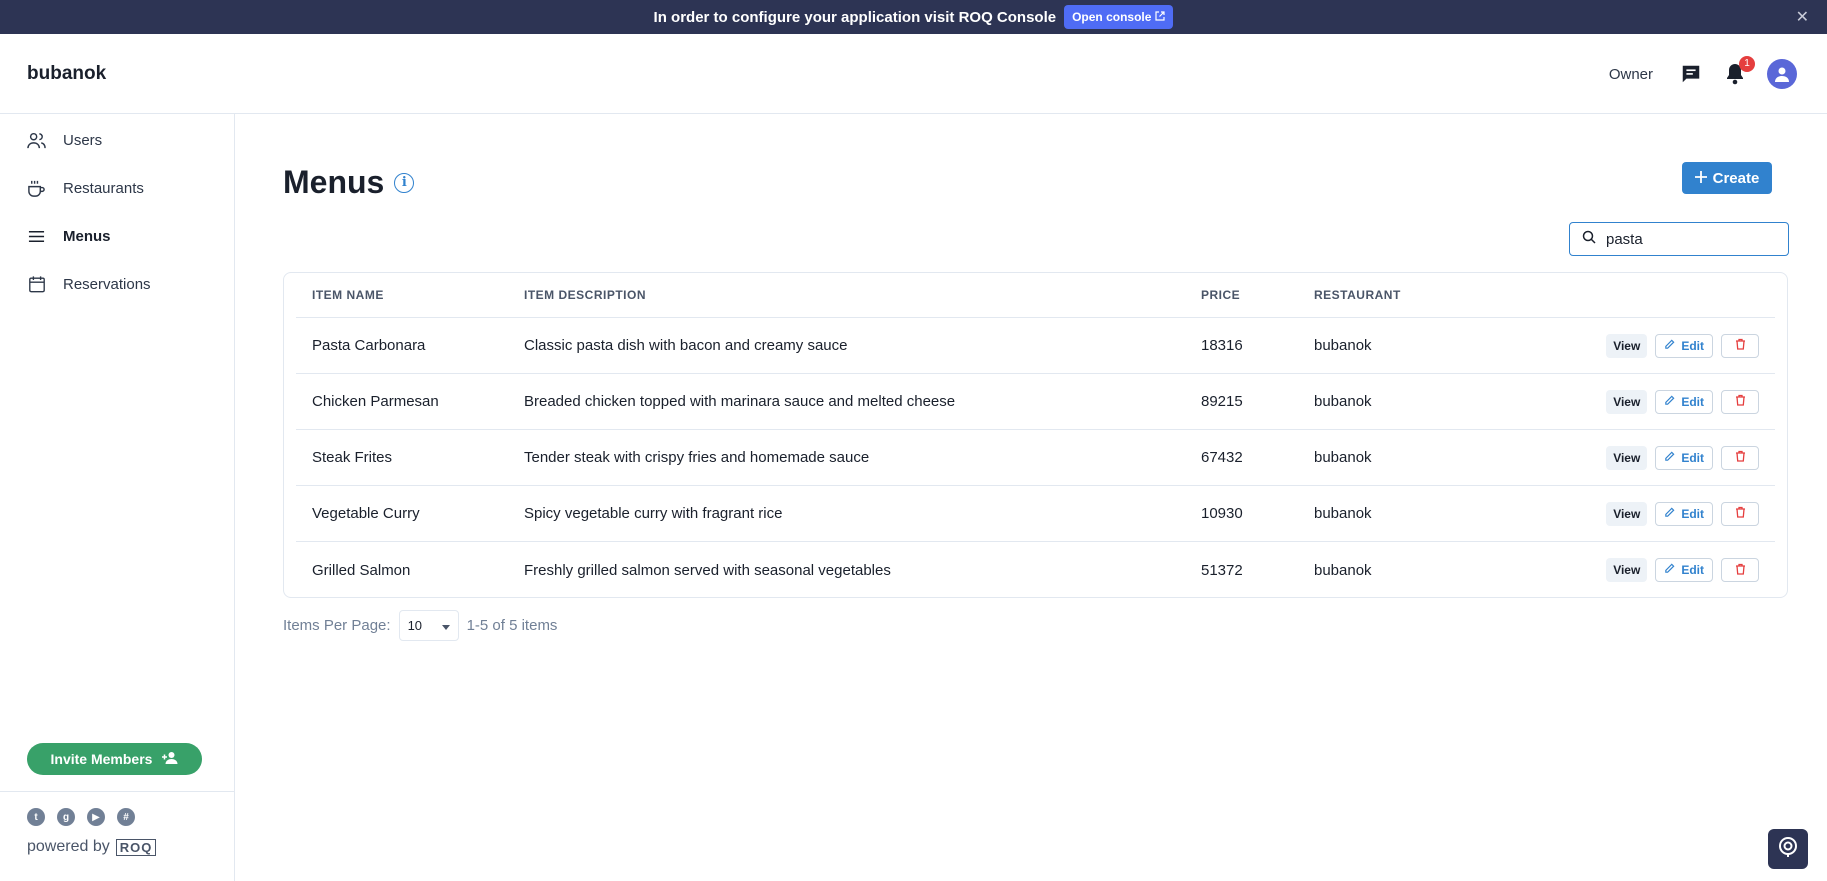  Describe the element at coordinates (87, 236) in the screenshot. I see `sidebar-item-label: Menus` at that location.